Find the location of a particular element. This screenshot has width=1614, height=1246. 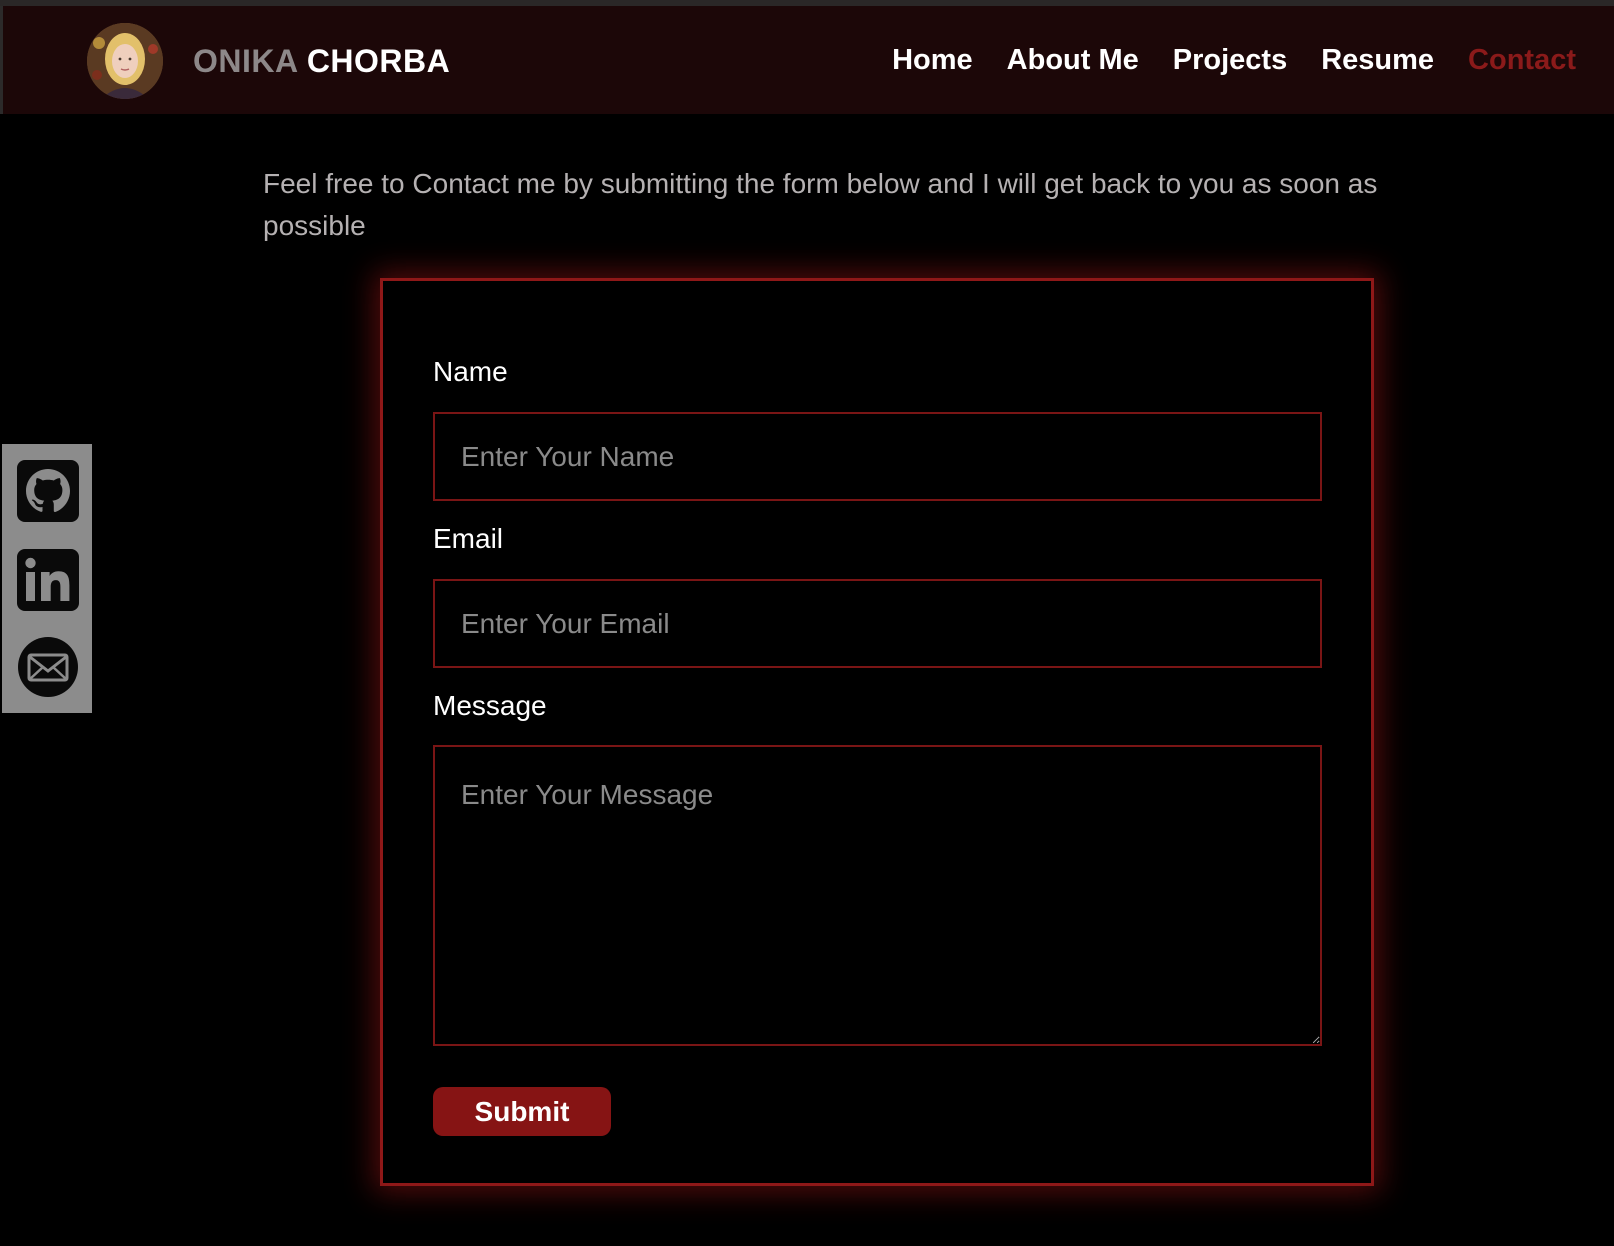

email-label: Email is located at coordinates (468, 538).